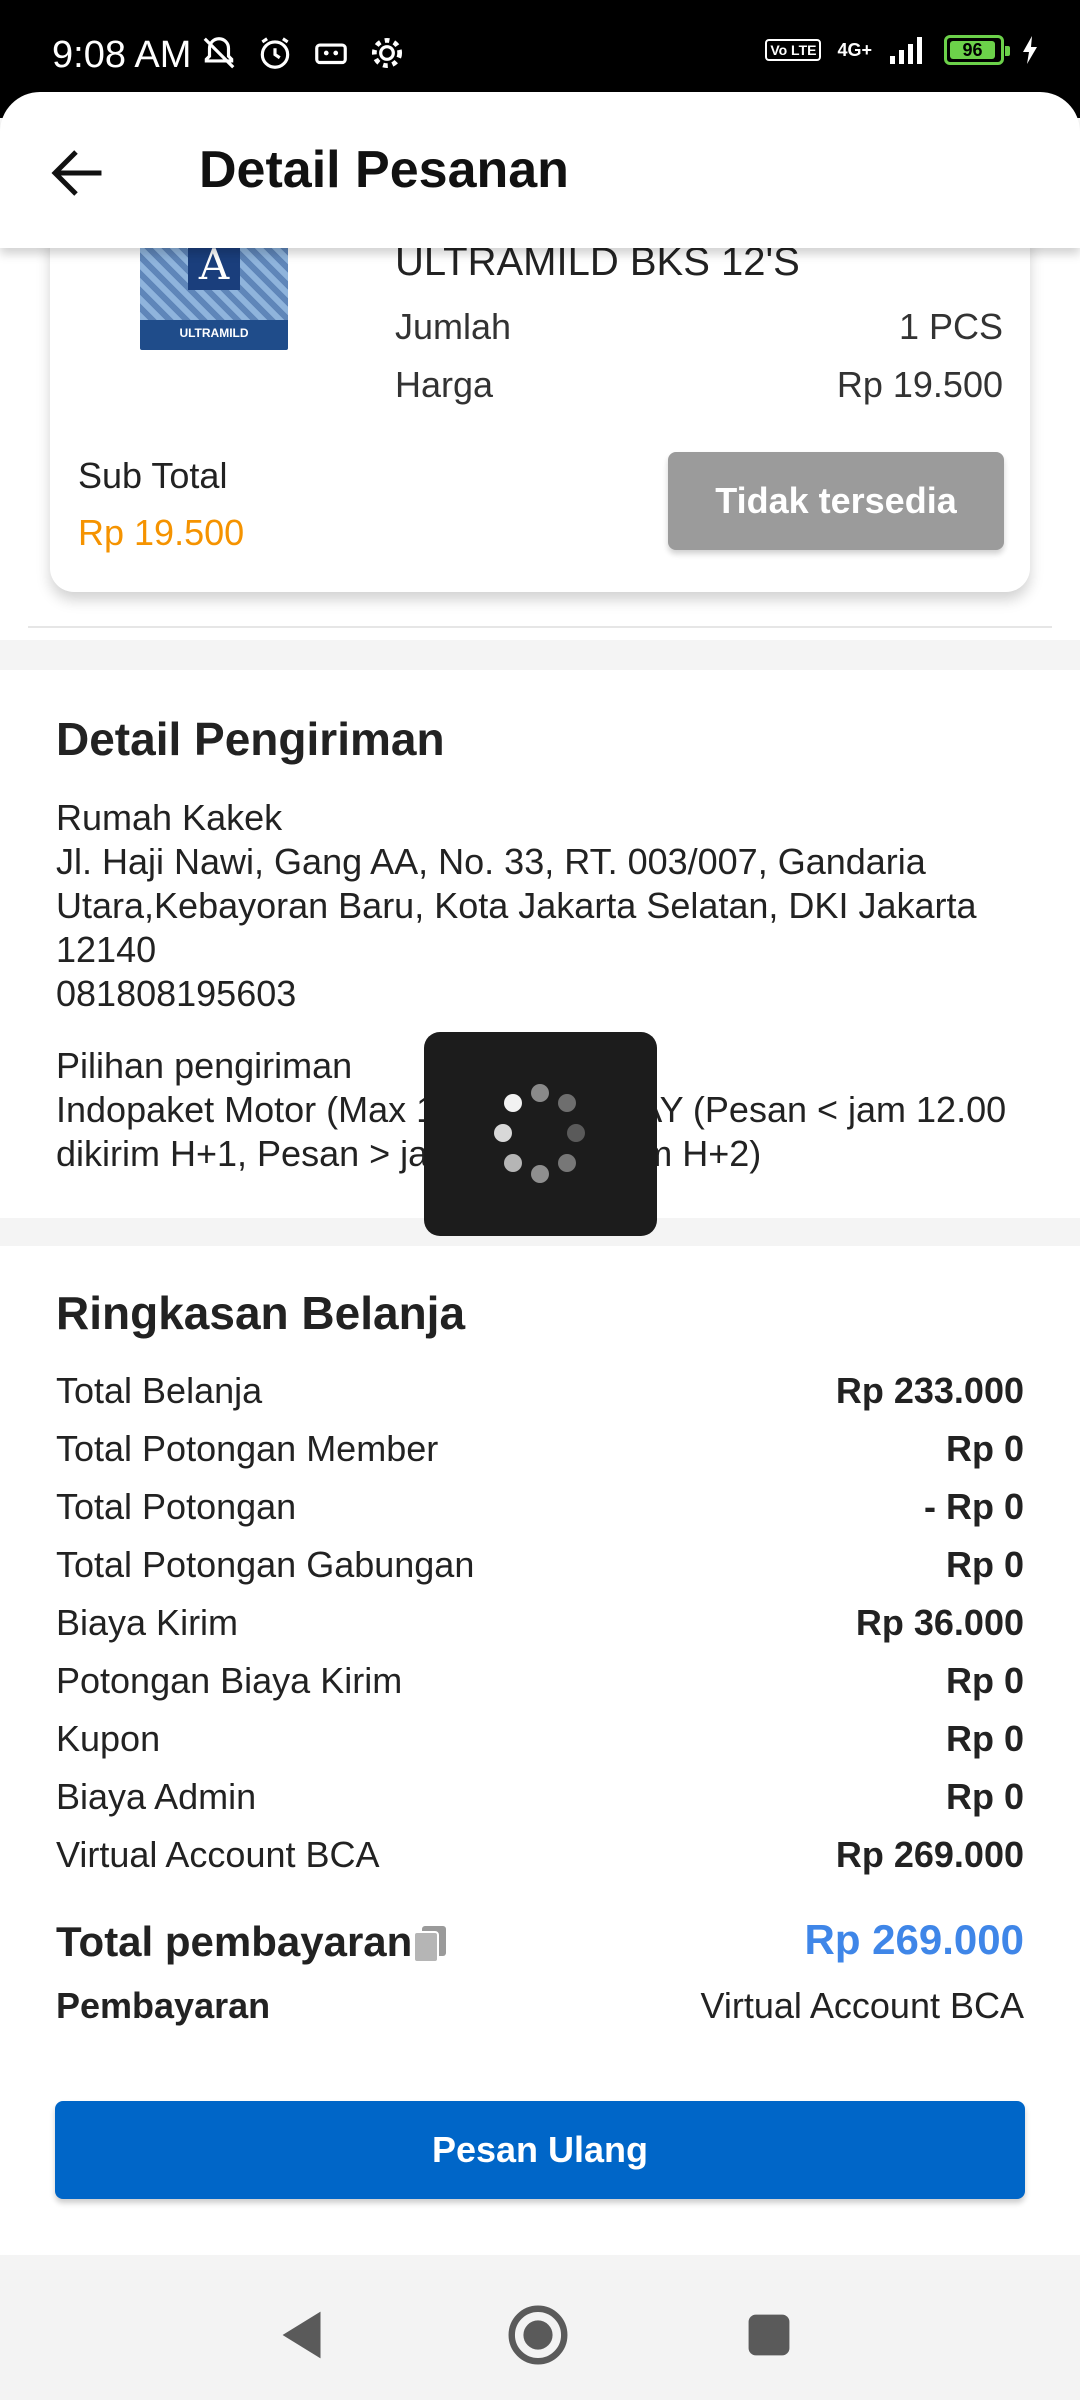 Image resolution: width=1080 pixels, height=2400 pixels. Describe the element at coordinates (163, 2005) in the screenshot. I see `payment-method-label: Pembayaran` at that location.